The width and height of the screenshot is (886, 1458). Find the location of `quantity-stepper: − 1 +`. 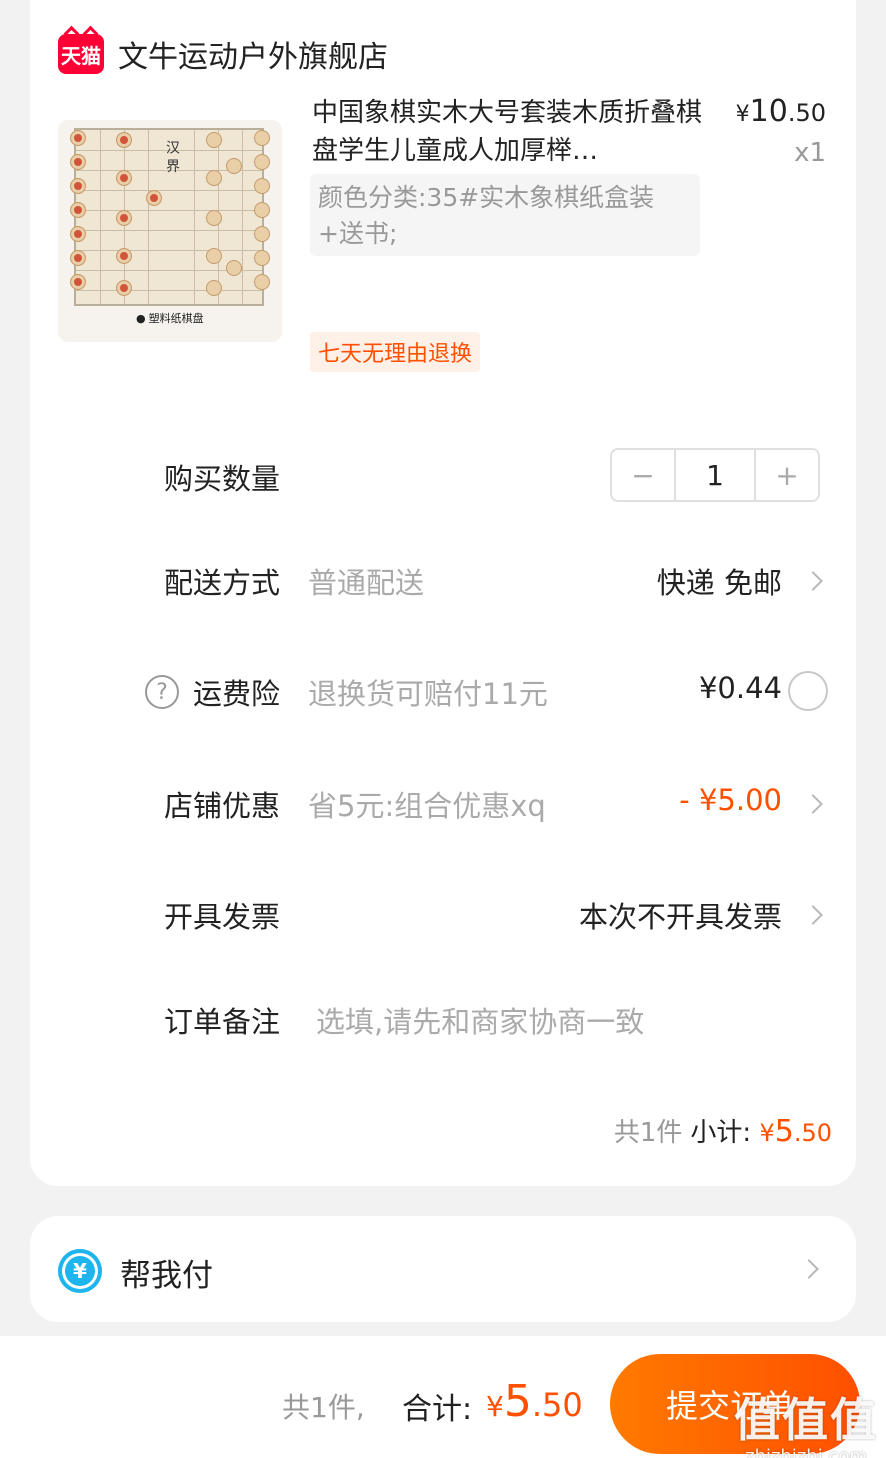

quantity-stepper: − 1 + is located at coordinates (715, 475).